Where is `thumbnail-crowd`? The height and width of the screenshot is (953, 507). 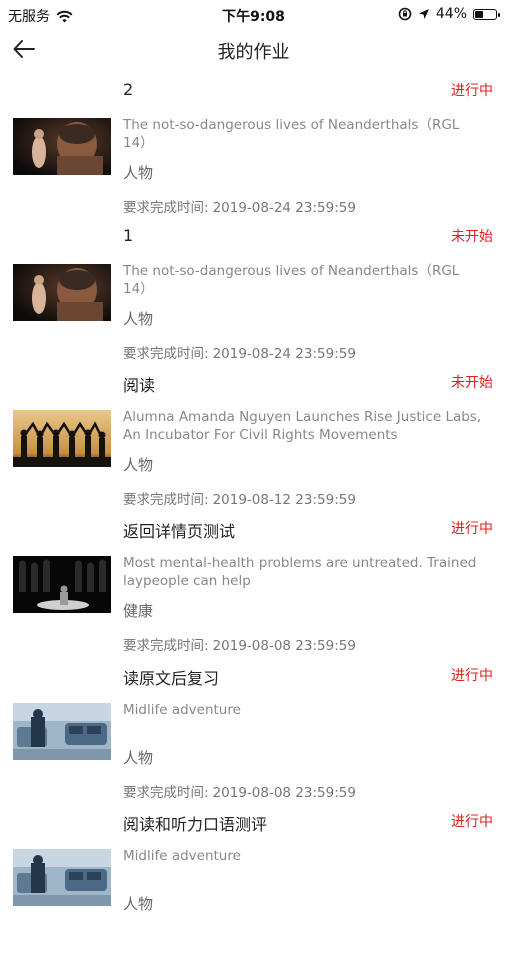
thumbnail-crowd is located at coordinates (62, 584).